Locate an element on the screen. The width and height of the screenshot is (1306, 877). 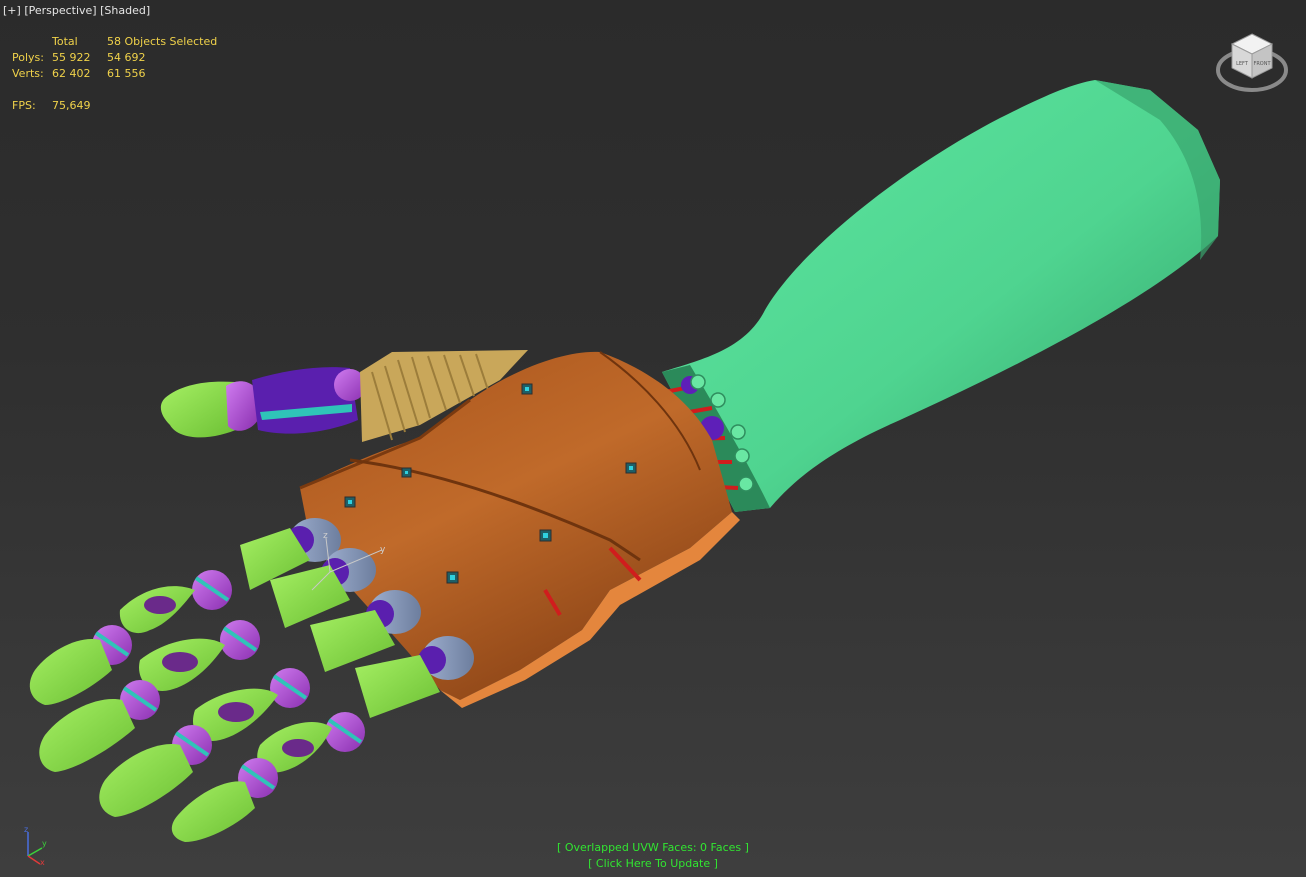
viewcube-front-label: FRONT is located at coordinates (1262, 64).